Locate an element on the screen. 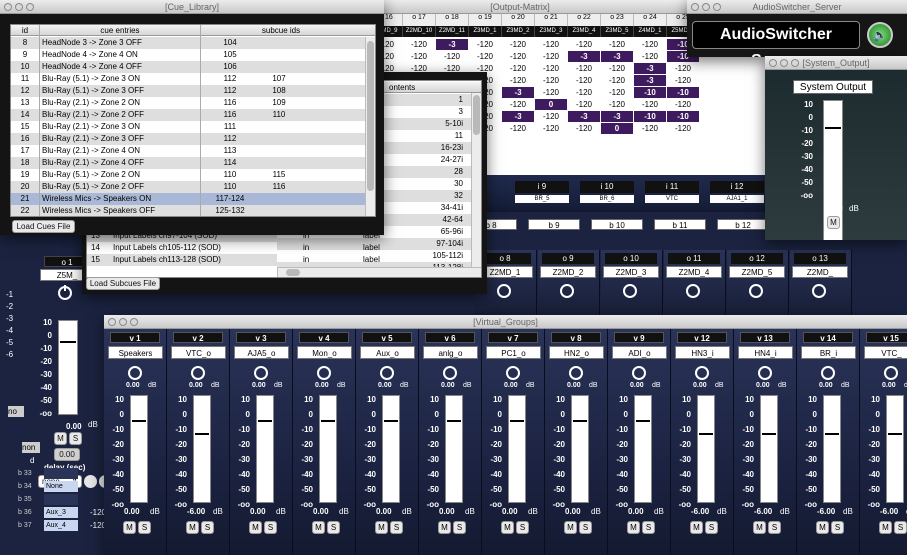 The height and width of the screenshot is (555, 907). cue-row: 22 Wireless Mics -> Speakers OFF 125-132 is located at coordinates (193, 210).